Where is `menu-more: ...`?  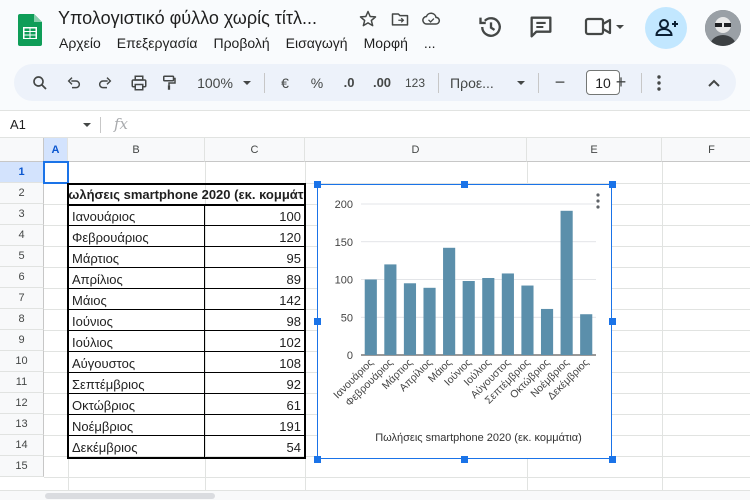
menu-more: ... is located at coordinates (430, 43).